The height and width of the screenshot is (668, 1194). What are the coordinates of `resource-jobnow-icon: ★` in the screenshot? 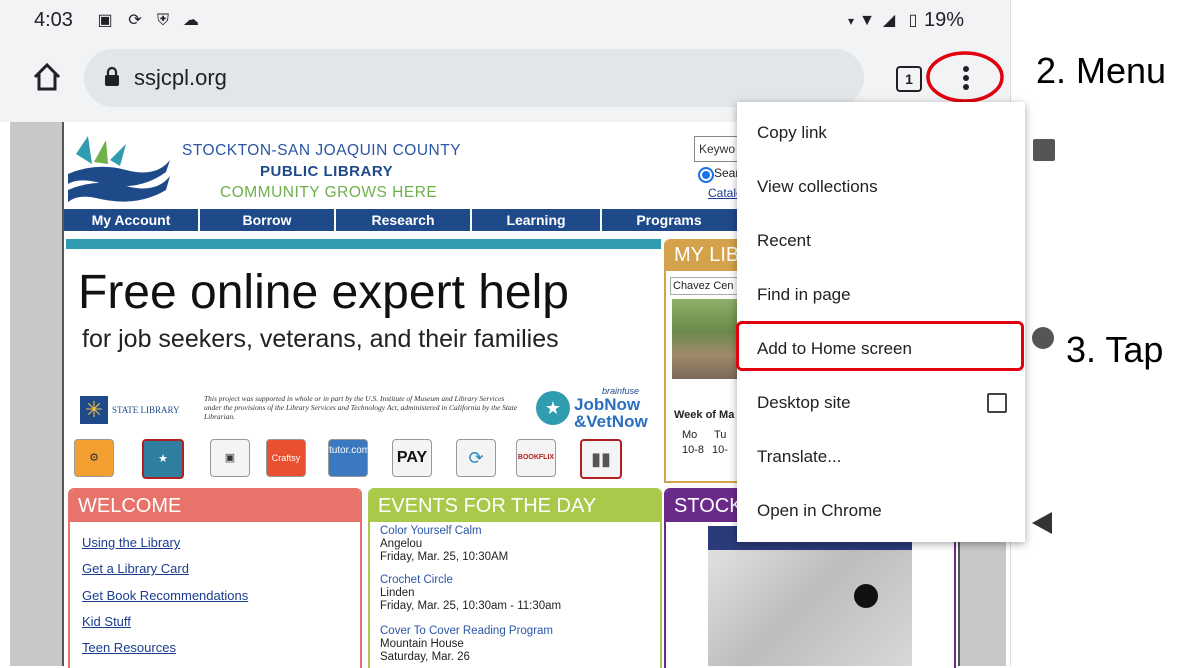 It's located at (163, 459).